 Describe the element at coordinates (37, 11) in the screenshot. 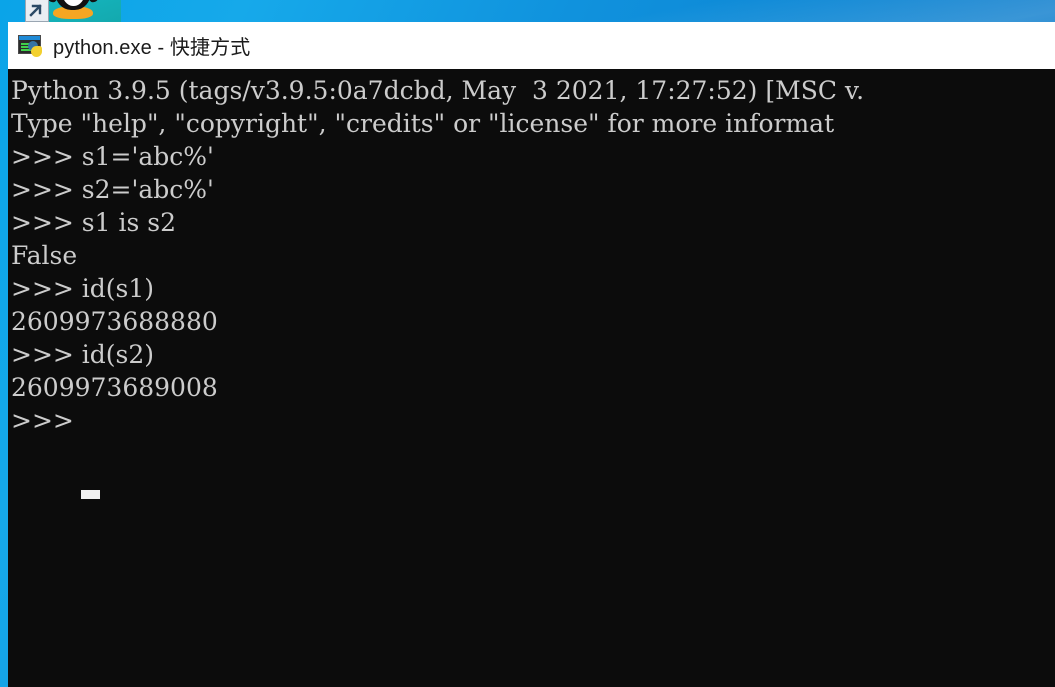

I see `shortcut-arrow-icon` at that location.